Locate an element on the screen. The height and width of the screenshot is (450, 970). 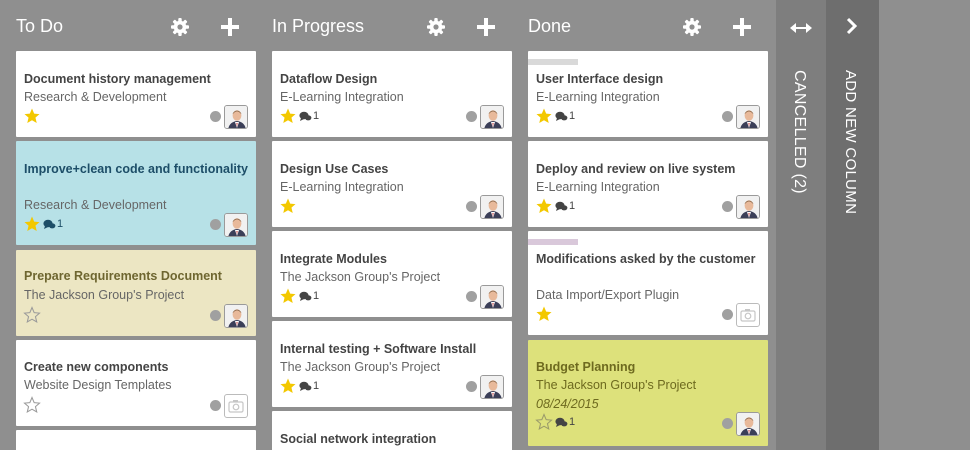
task-card: Design Use Cases E-Learning Integration is located at coordinates (392, 184).